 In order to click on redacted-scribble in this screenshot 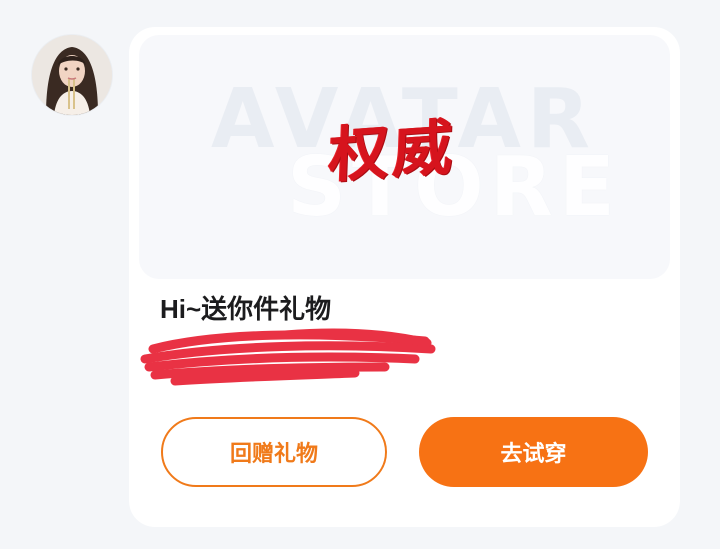, I will do `click(288, 357)`.